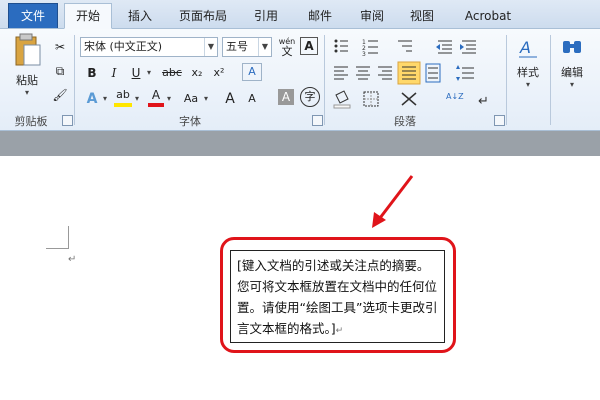  Describe the element at coordinates (88, 16) in the screenshot. I see `tab-home: 开始` at that location.